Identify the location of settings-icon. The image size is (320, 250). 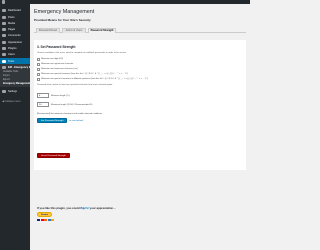
(4, 91).